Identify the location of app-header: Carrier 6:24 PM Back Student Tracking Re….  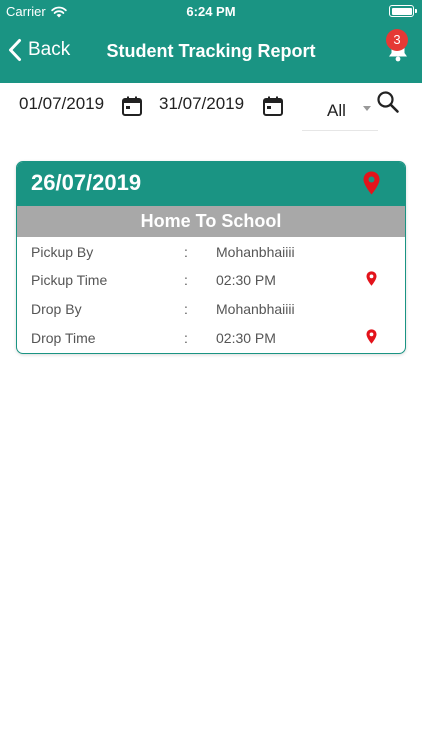
(211, 41).